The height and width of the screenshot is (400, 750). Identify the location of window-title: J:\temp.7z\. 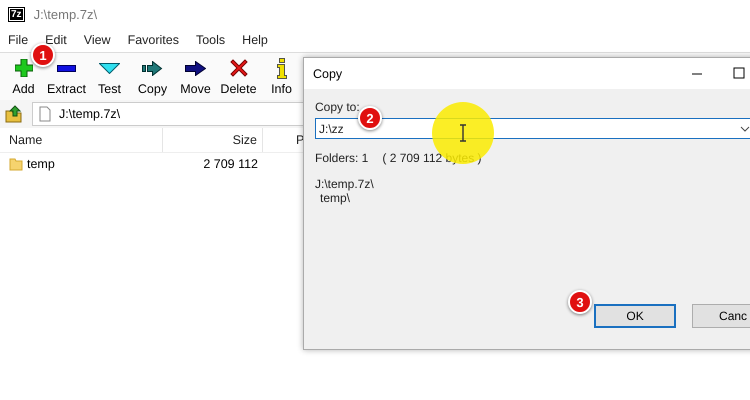
(66, 14).